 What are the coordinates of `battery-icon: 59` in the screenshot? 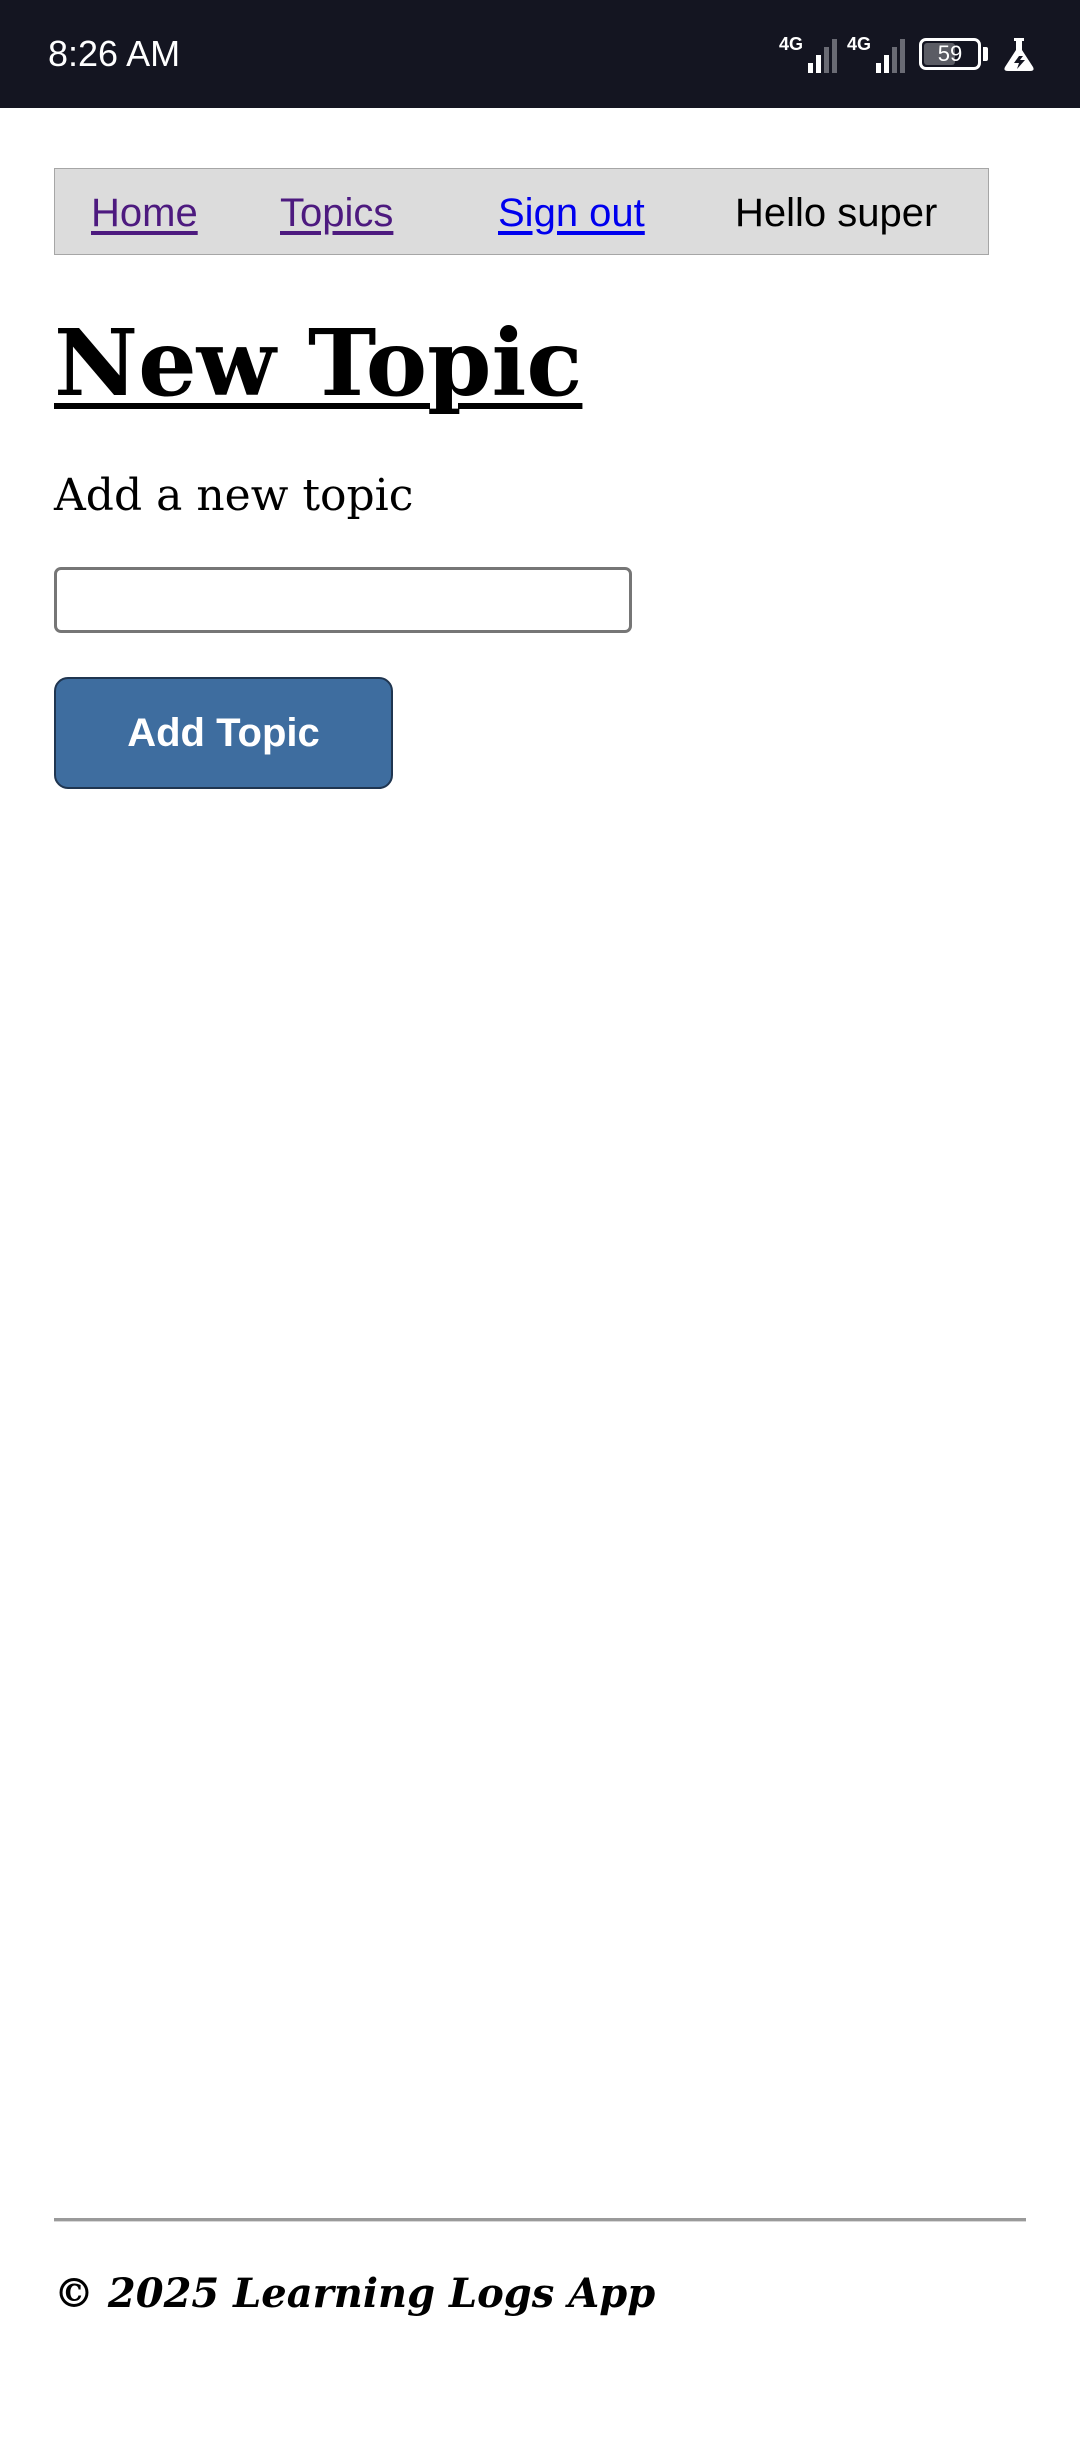 It's located at (950, 54).